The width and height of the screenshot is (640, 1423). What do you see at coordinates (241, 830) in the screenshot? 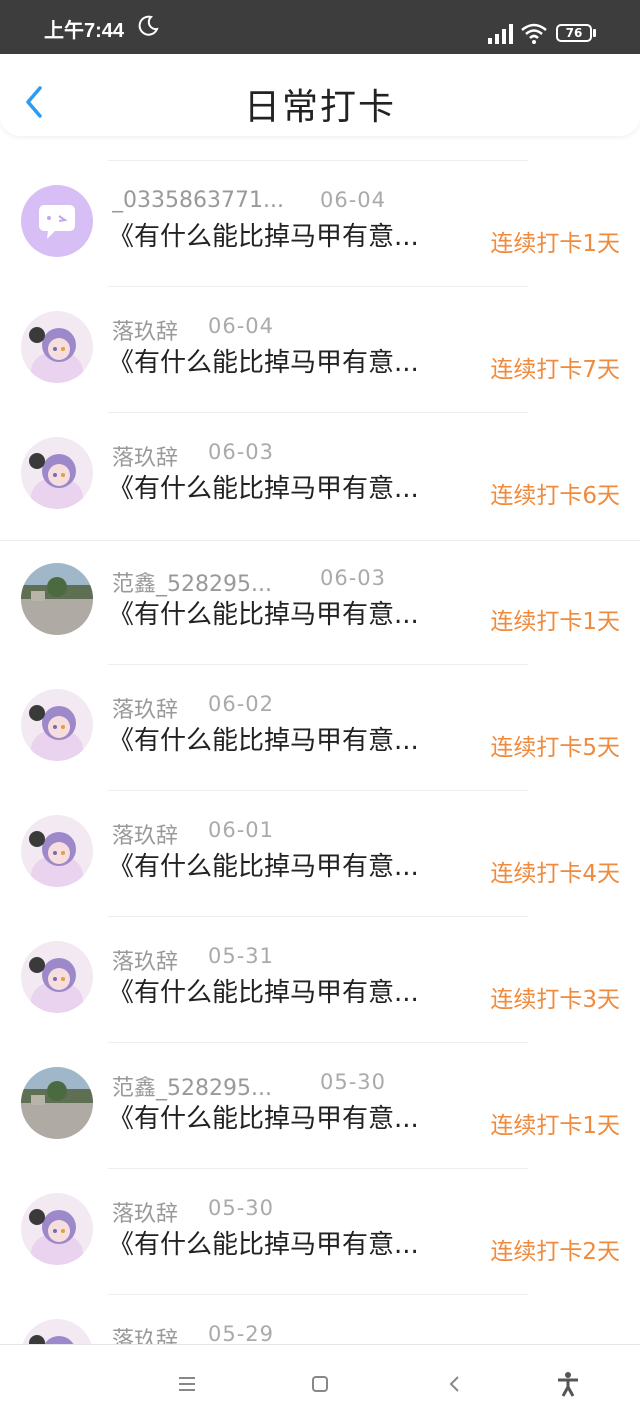
I see `checkin-date: 06-01` at bounding box center [241, 830].